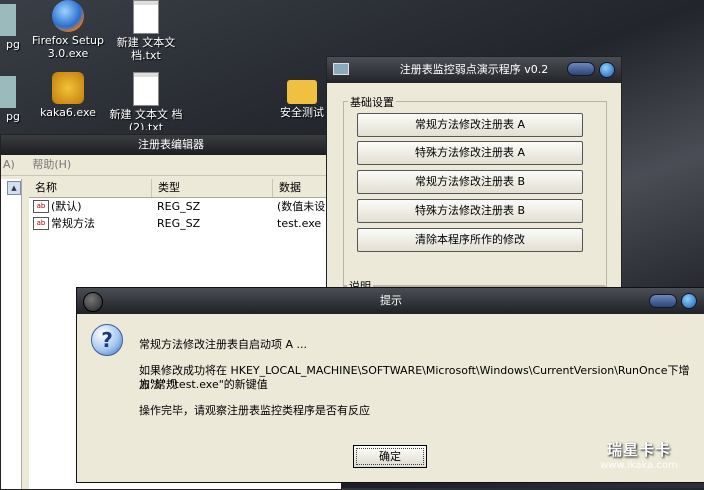  Describe the element at coordinates (51, 164) in the screenshot. I see `menu-item-help: 帮助(H)` at that location.